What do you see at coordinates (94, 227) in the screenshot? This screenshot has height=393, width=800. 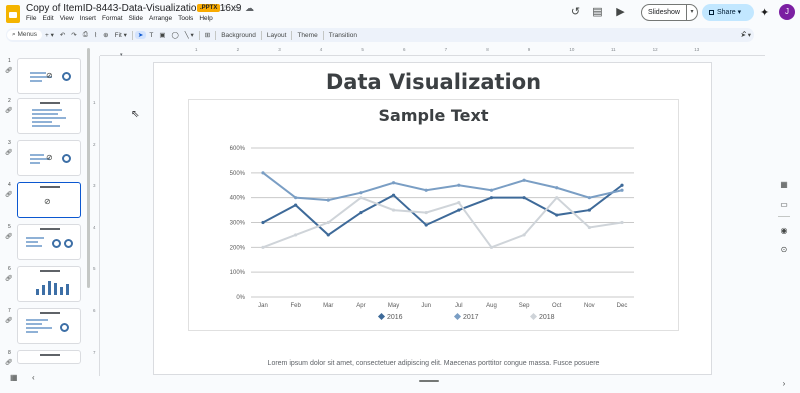 I see `ruler-tick-label: 4` at bounding box center [94, 227].